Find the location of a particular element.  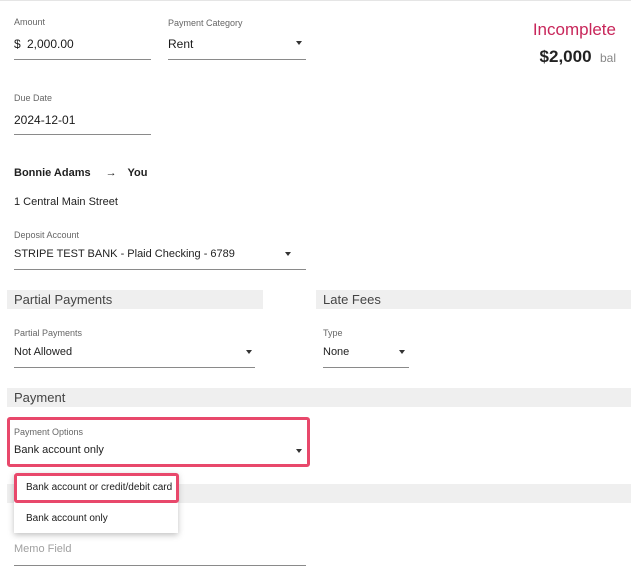

memo-underline is located at coordinates (160, 565).